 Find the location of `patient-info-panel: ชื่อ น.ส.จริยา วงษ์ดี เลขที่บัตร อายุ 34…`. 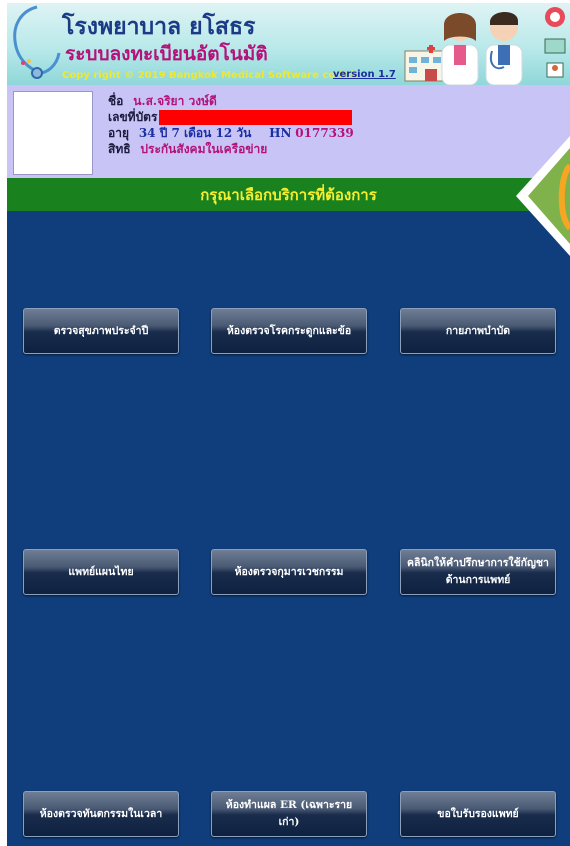

patient-info-panel: ชื่อ น.ส.จริยา วงษ์ดี เลขที่บัตร อายุ 34… is located at coordinates (288, 131).